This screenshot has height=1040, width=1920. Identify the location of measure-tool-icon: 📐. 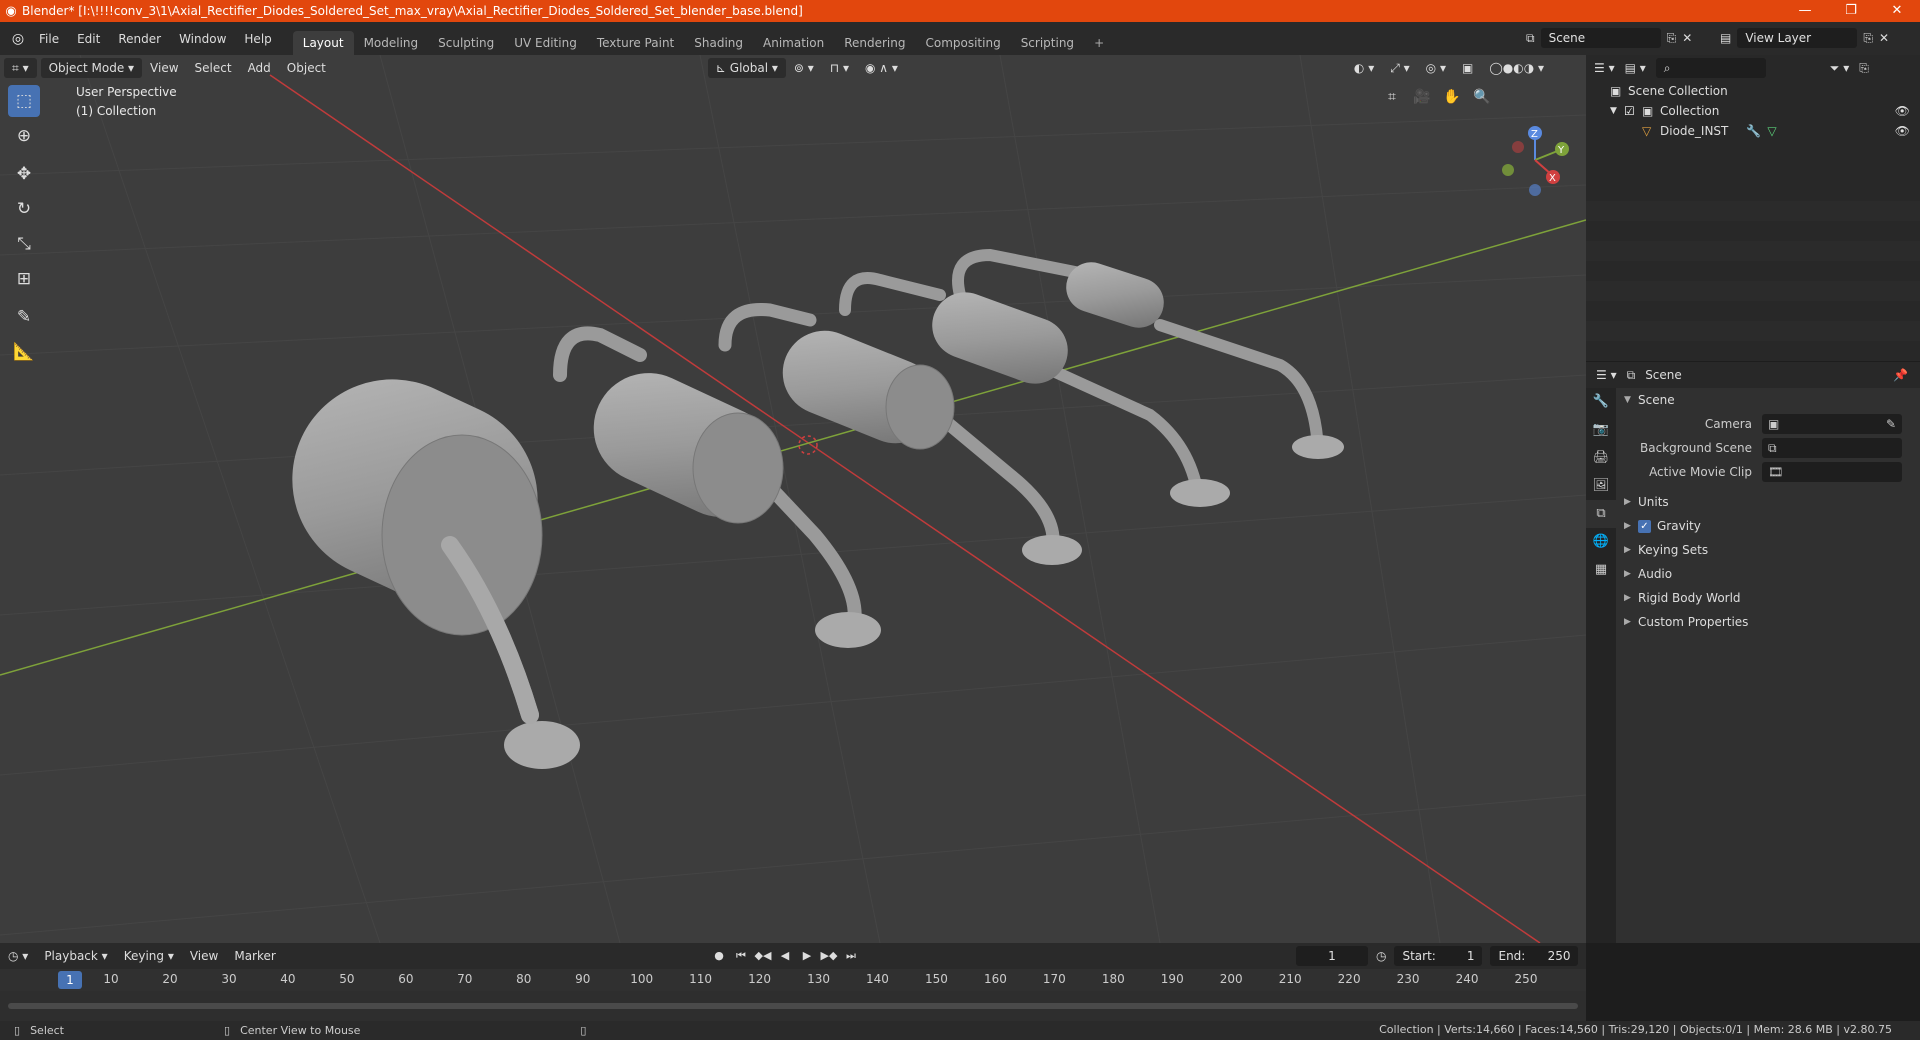
(24, 352).